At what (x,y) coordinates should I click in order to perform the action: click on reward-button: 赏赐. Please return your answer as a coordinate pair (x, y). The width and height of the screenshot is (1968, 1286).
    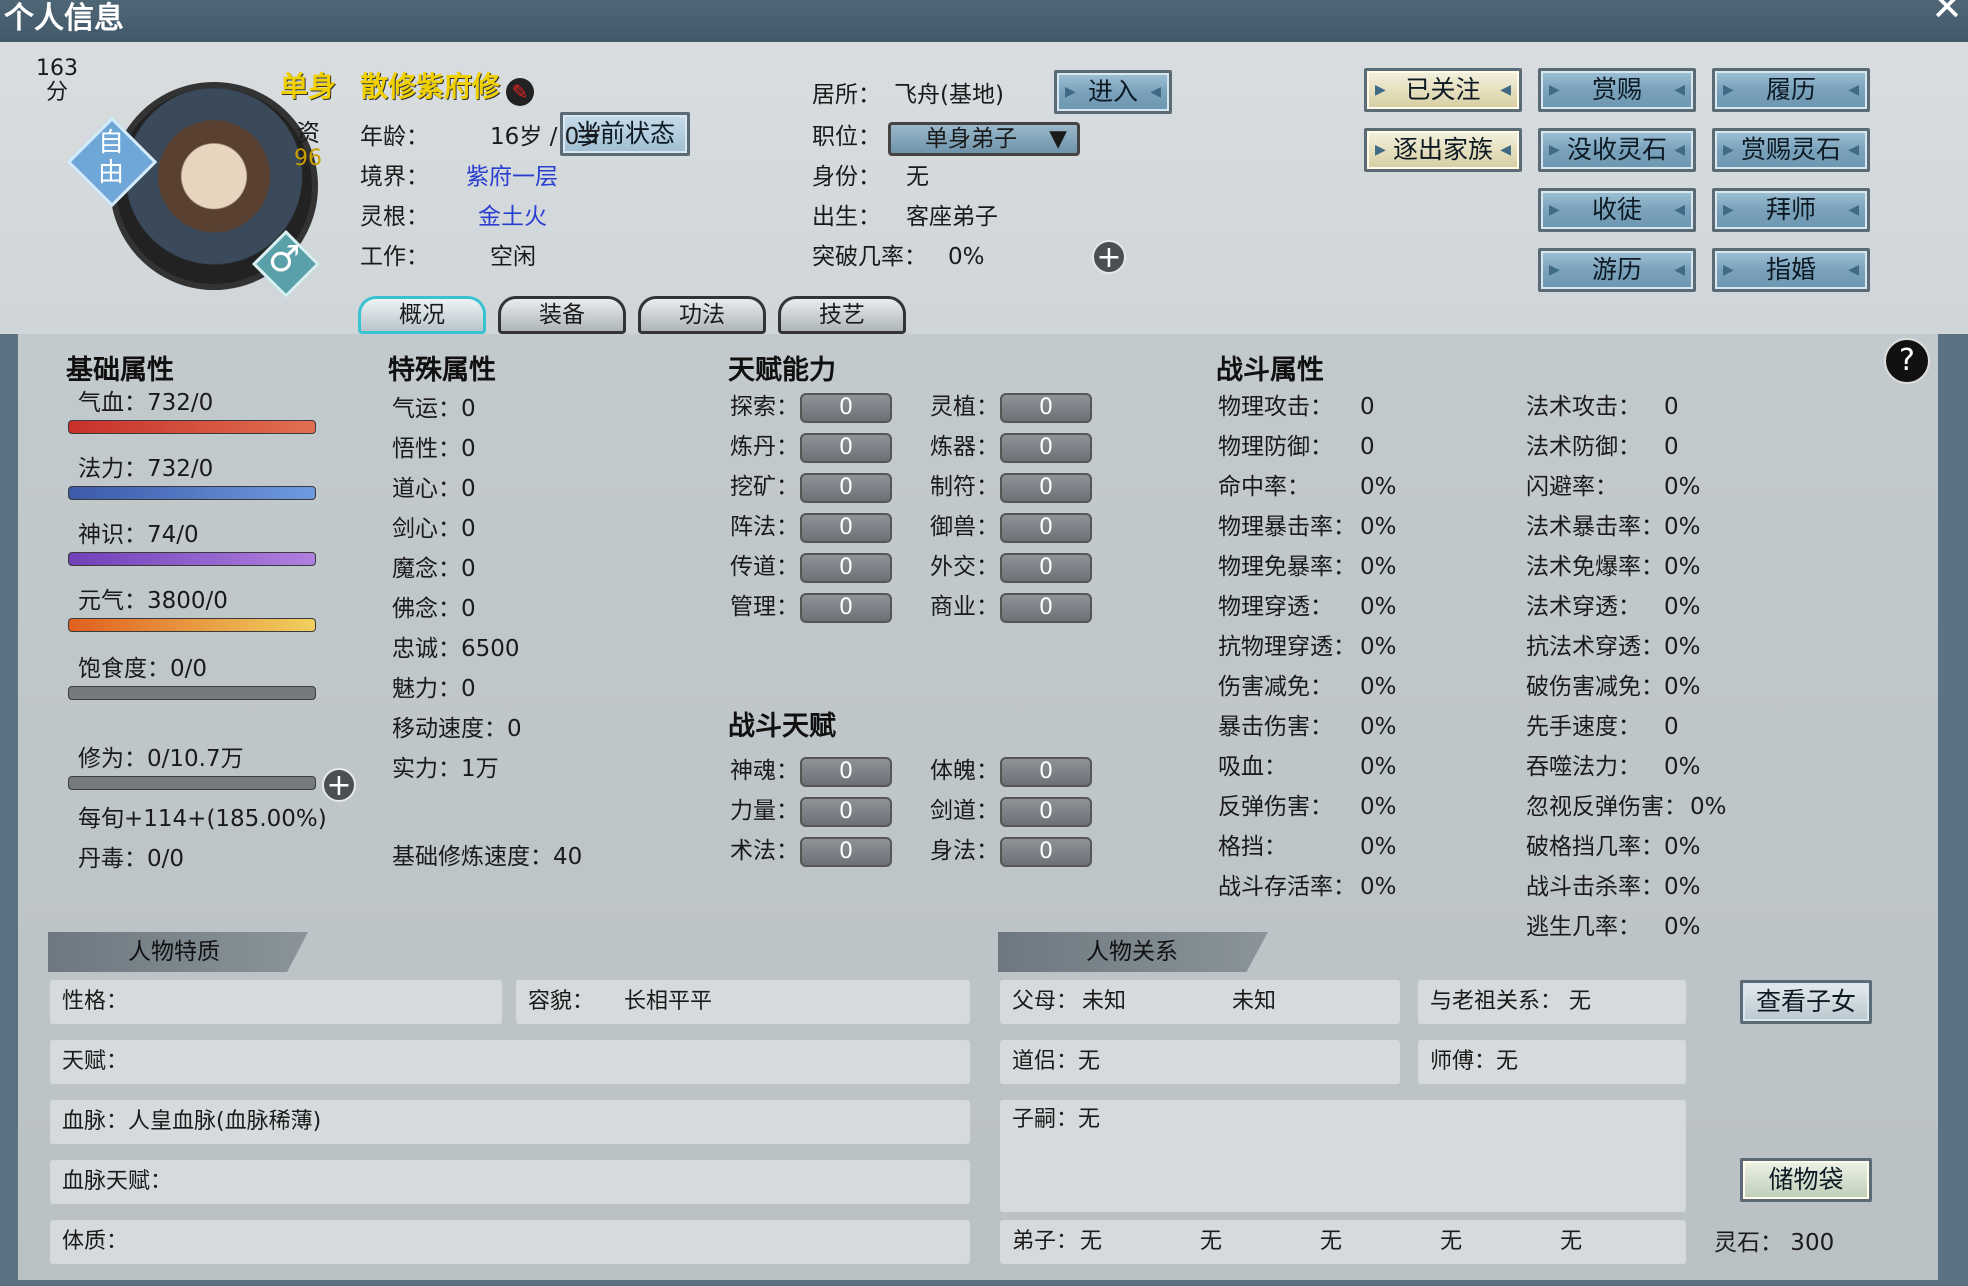
    Looking at the image, I should click on (1617, 90).